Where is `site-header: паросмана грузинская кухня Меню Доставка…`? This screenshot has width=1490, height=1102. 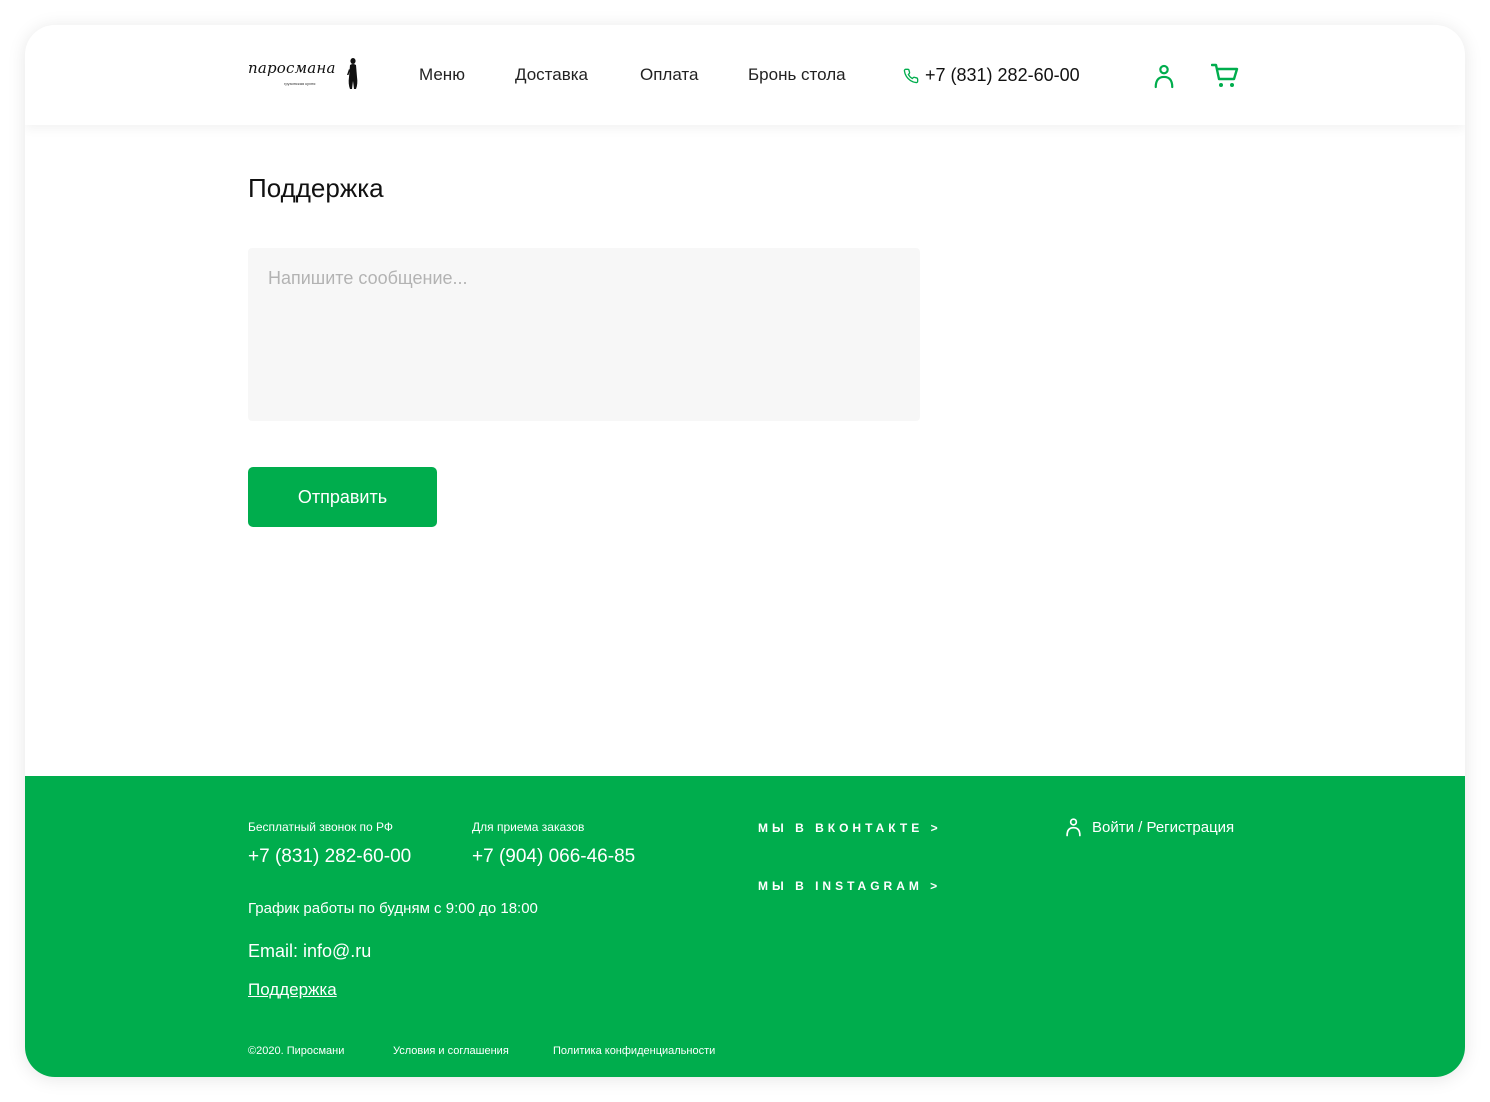
site-header: паросмана грузинская кухня Меню Доставка… is located at coordinates (745, 75).